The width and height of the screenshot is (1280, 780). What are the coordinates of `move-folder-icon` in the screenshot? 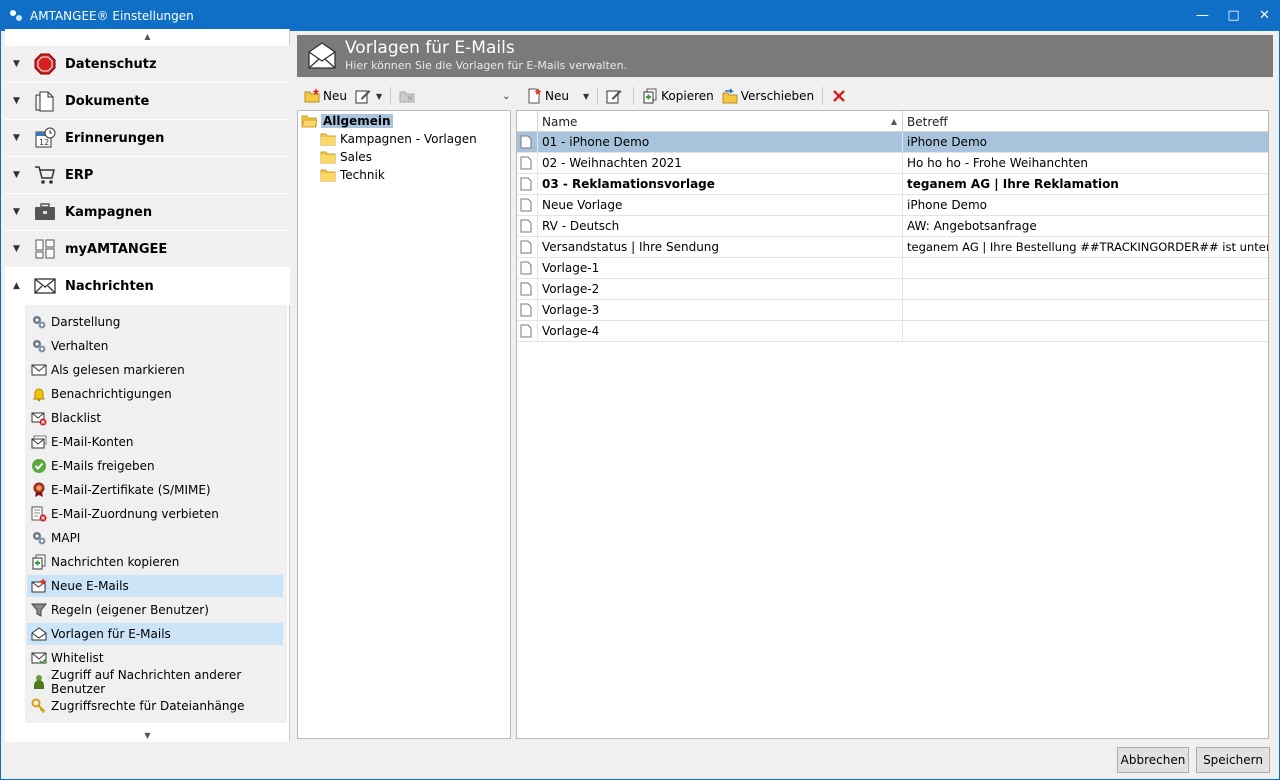 It's located at (730, 96).